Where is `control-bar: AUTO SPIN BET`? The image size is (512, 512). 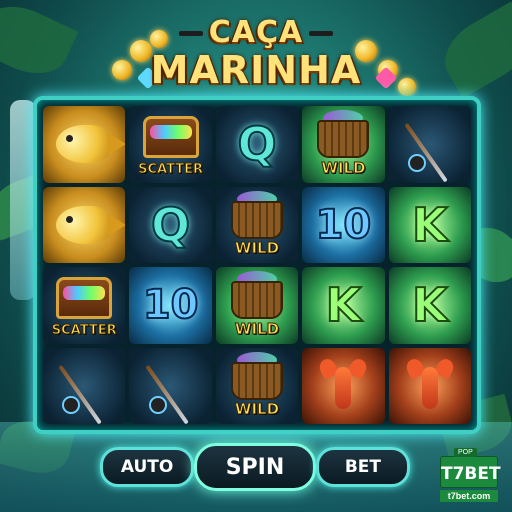
control-bar: AUTO SPIN BET is located at coordinates (255, 467).